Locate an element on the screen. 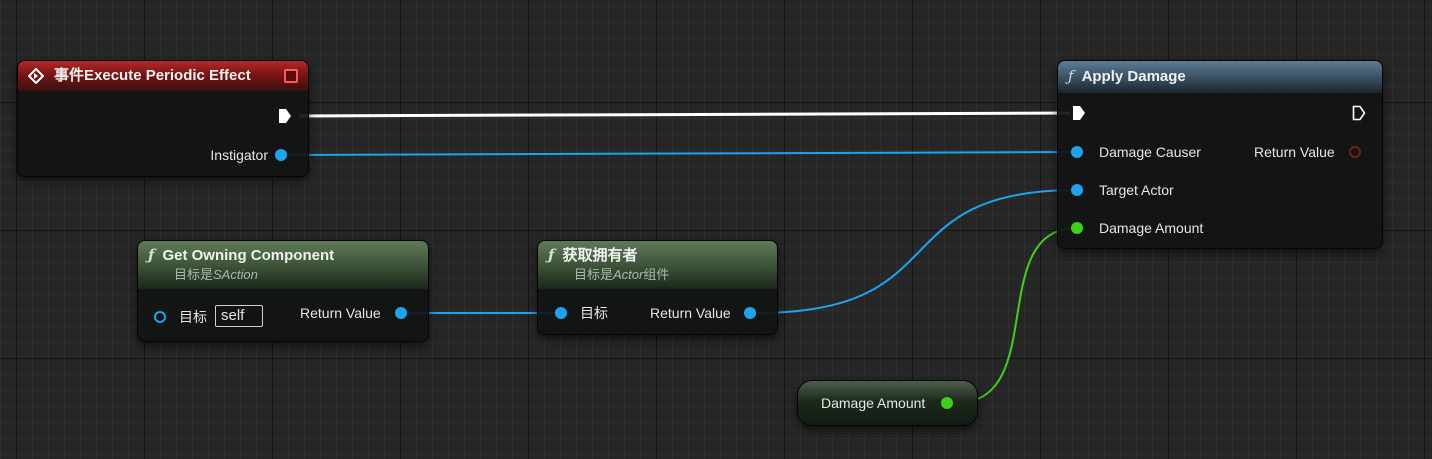  instigator-wire is located at coordinates (683, 153).